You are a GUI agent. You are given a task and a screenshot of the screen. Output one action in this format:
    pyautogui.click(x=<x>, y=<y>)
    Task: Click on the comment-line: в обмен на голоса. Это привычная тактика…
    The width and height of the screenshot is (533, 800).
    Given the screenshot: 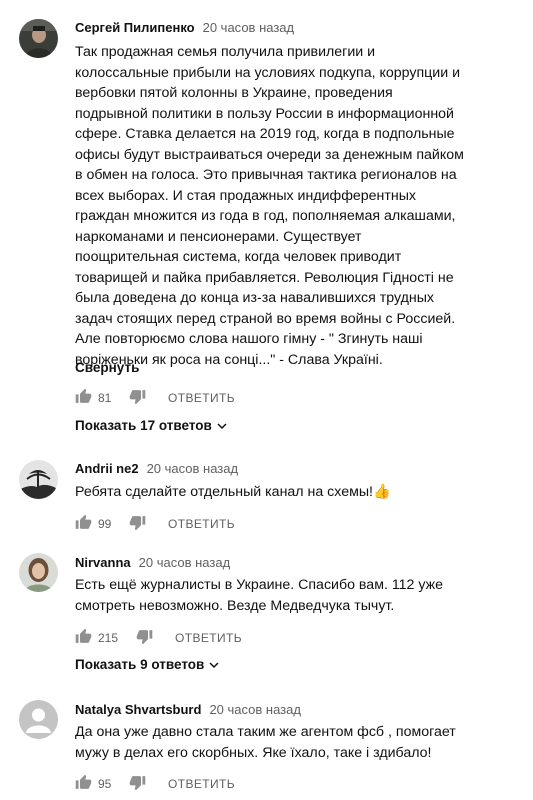 What is the action you would take?
    pyautogui.click(x=266, y=175)
    